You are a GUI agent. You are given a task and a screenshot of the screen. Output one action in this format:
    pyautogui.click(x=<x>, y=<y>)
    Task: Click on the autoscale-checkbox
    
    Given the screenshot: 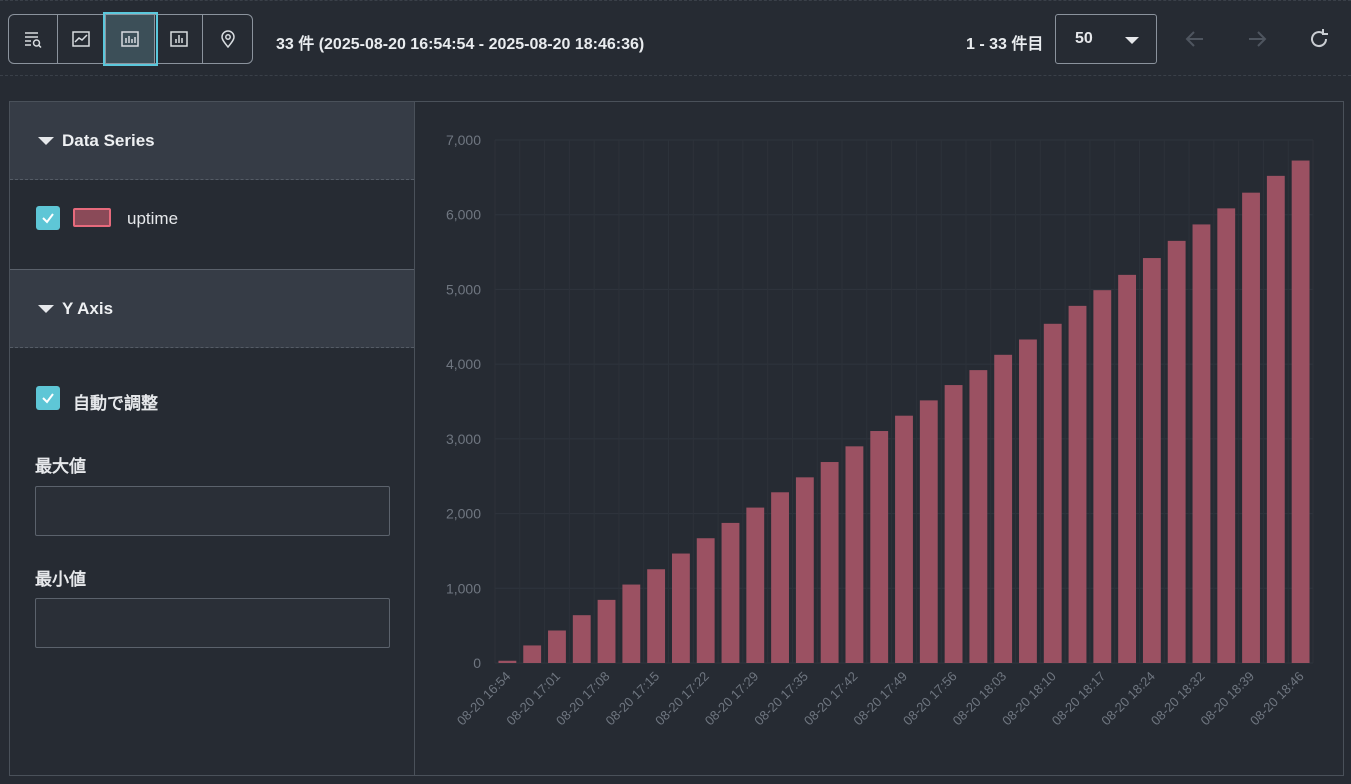 What is the action you would take?
    pyautogui.click(x=48, y=398)
    